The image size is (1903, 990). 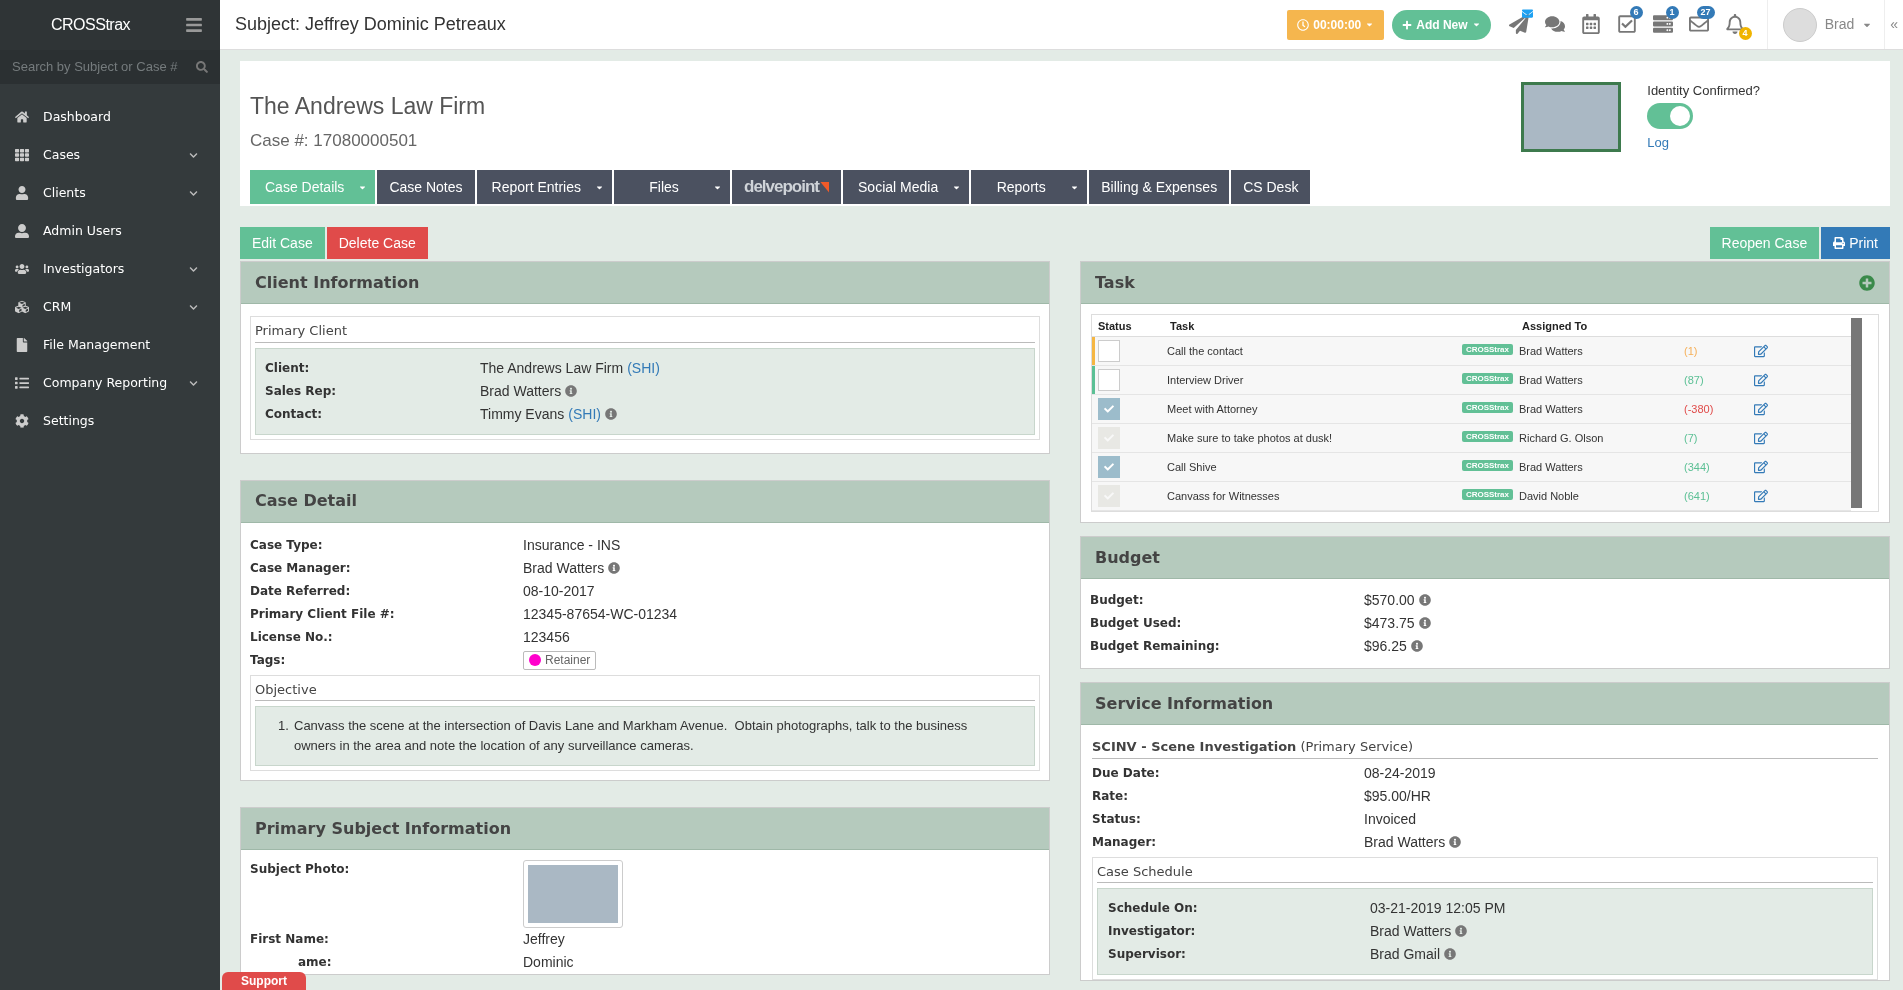 What do you see at coordinates (1555, 326) in the screenshot?
I see `column-header: Assigned To` at bounding box center [1555, 326].